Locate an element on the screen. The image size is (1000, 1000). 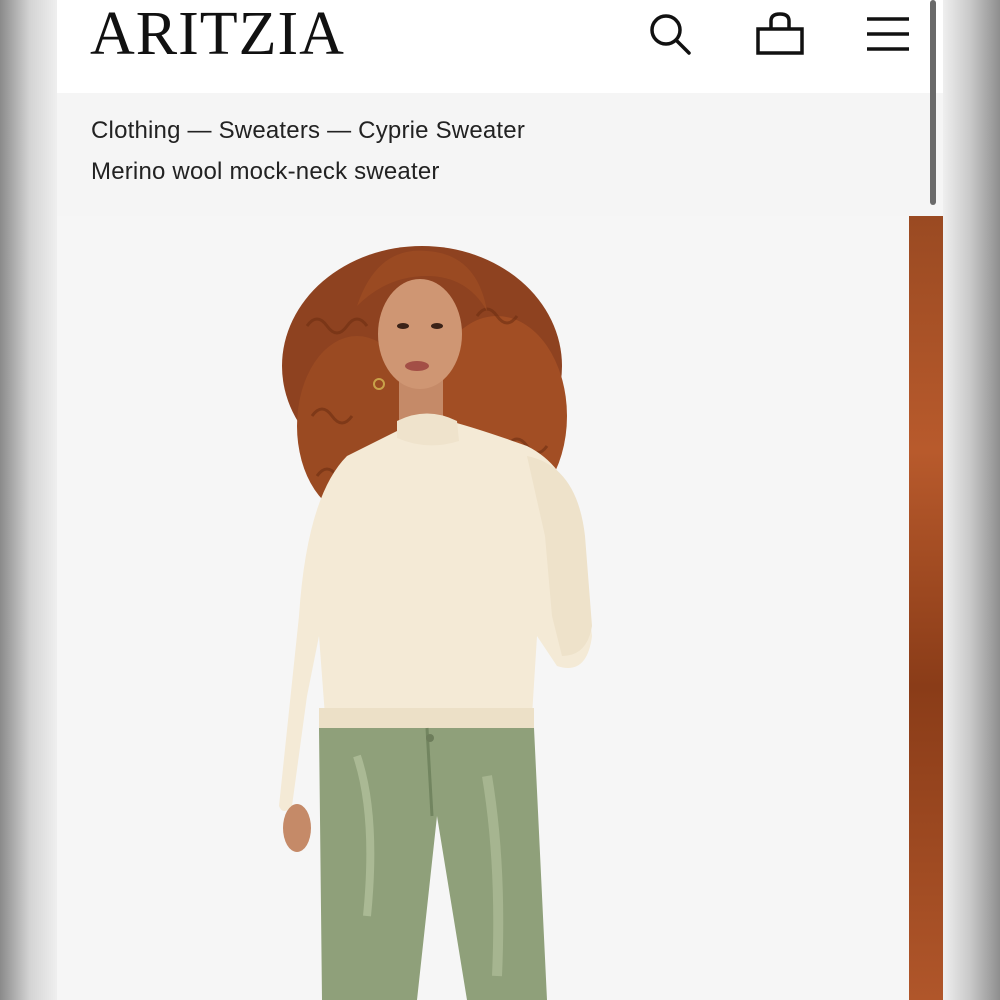
cart-button is located at coordinates (780, 34).